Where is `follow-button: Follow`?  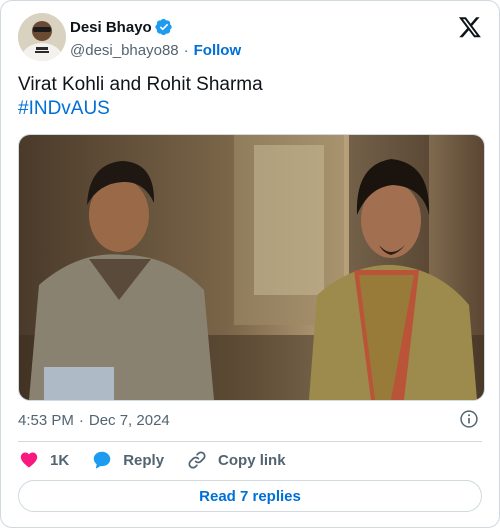 follow-button: Follow is located at coordinates (218, 50).